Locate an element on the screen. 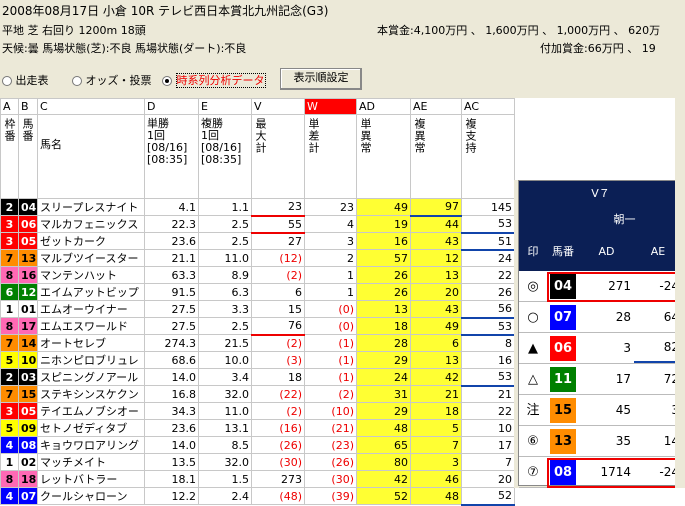  waku-cell: 8 is located at coordinates (9, 326).